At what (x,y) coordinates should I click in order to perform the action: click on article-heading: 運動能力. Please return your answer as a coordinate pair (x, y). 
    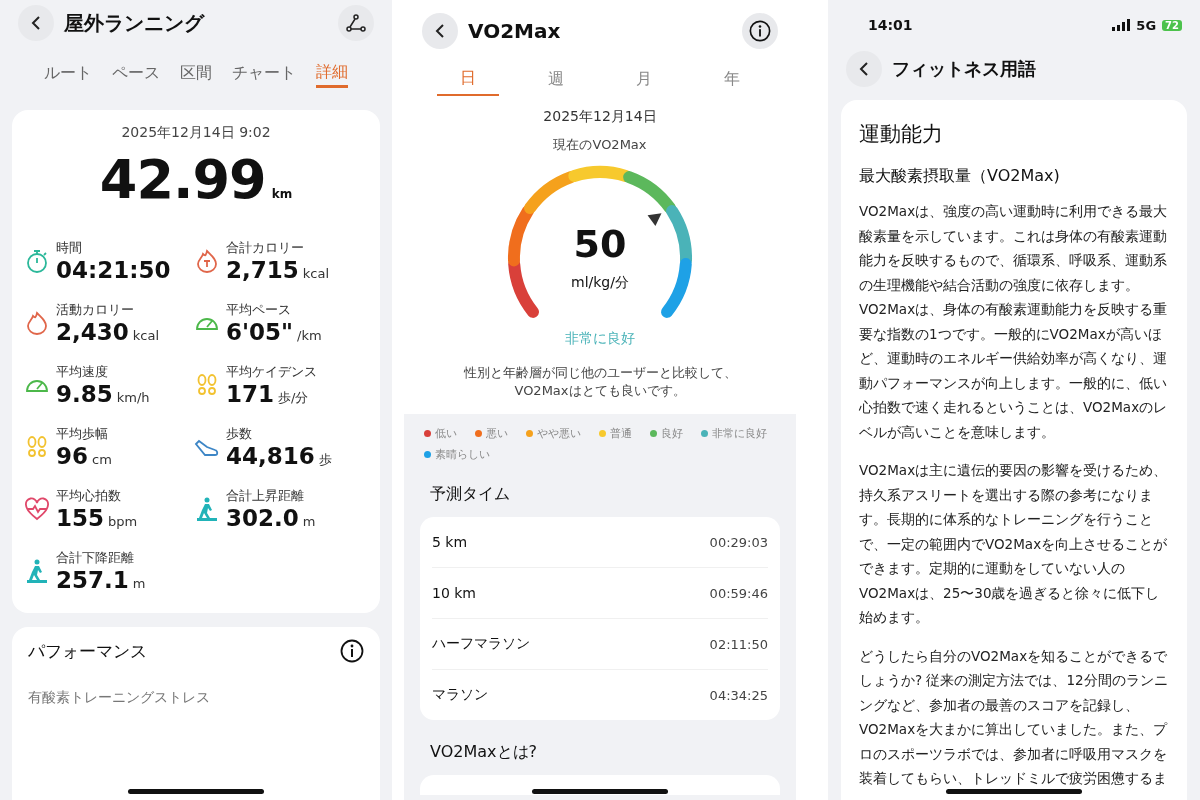
    Looking at the image, I should click on (901, 134).